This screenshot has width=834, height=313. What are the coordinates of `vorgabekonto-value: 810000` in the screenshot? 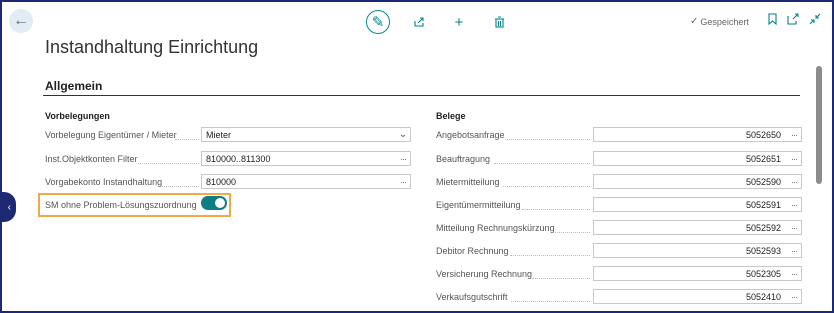 It's located at (221, 181).